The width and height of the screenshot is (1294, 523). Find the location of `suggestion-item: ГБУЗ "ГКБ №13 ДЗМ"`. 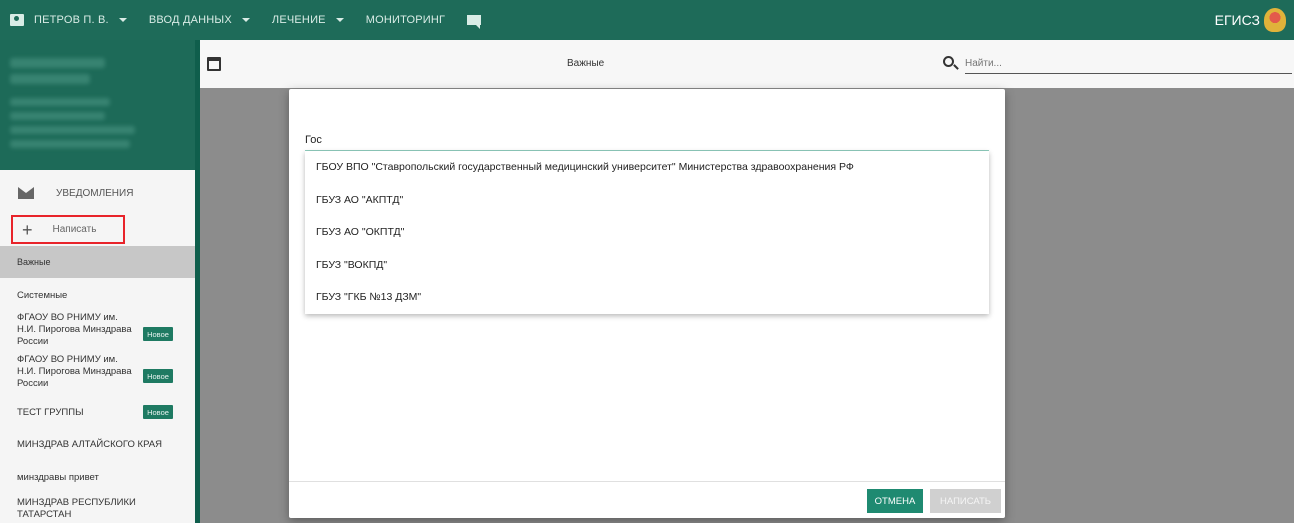

suggestion-item: ГБУЗ "ГКБ №13 ДЗМ" is located at coordinates (647, 297).